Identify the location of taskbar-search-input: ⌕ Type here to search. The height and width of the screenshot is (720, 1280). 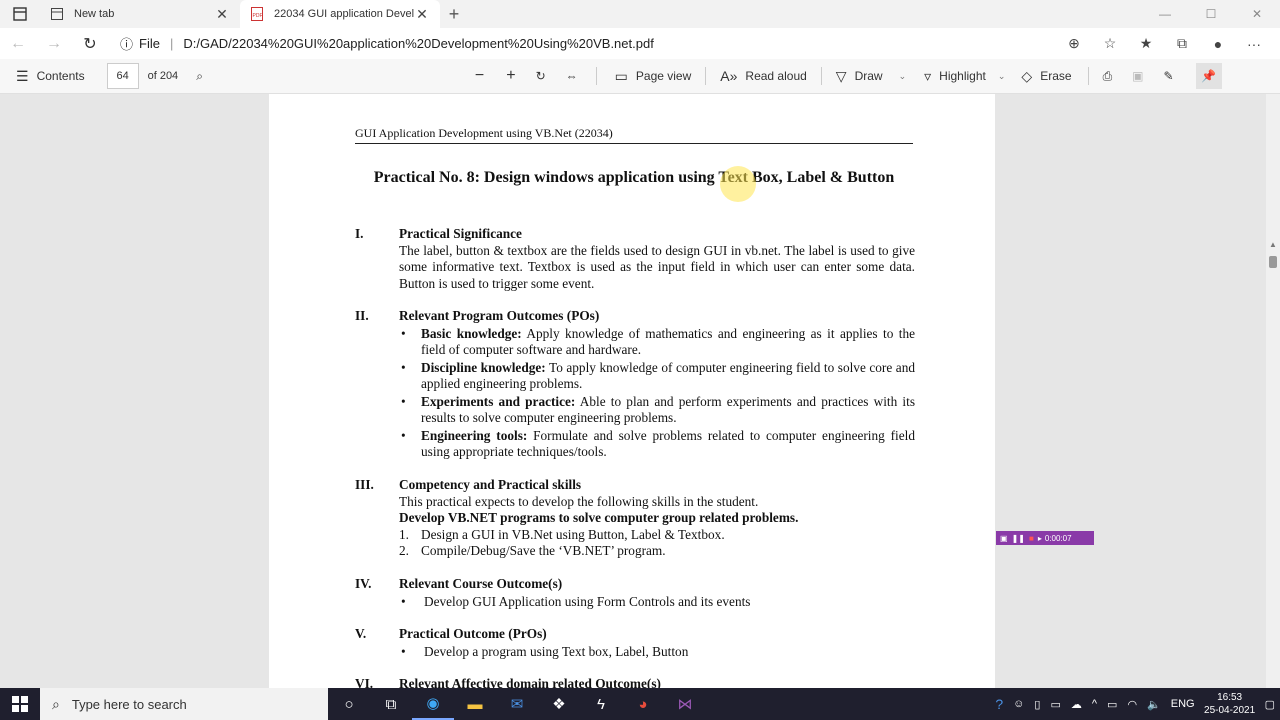
(184, 704).